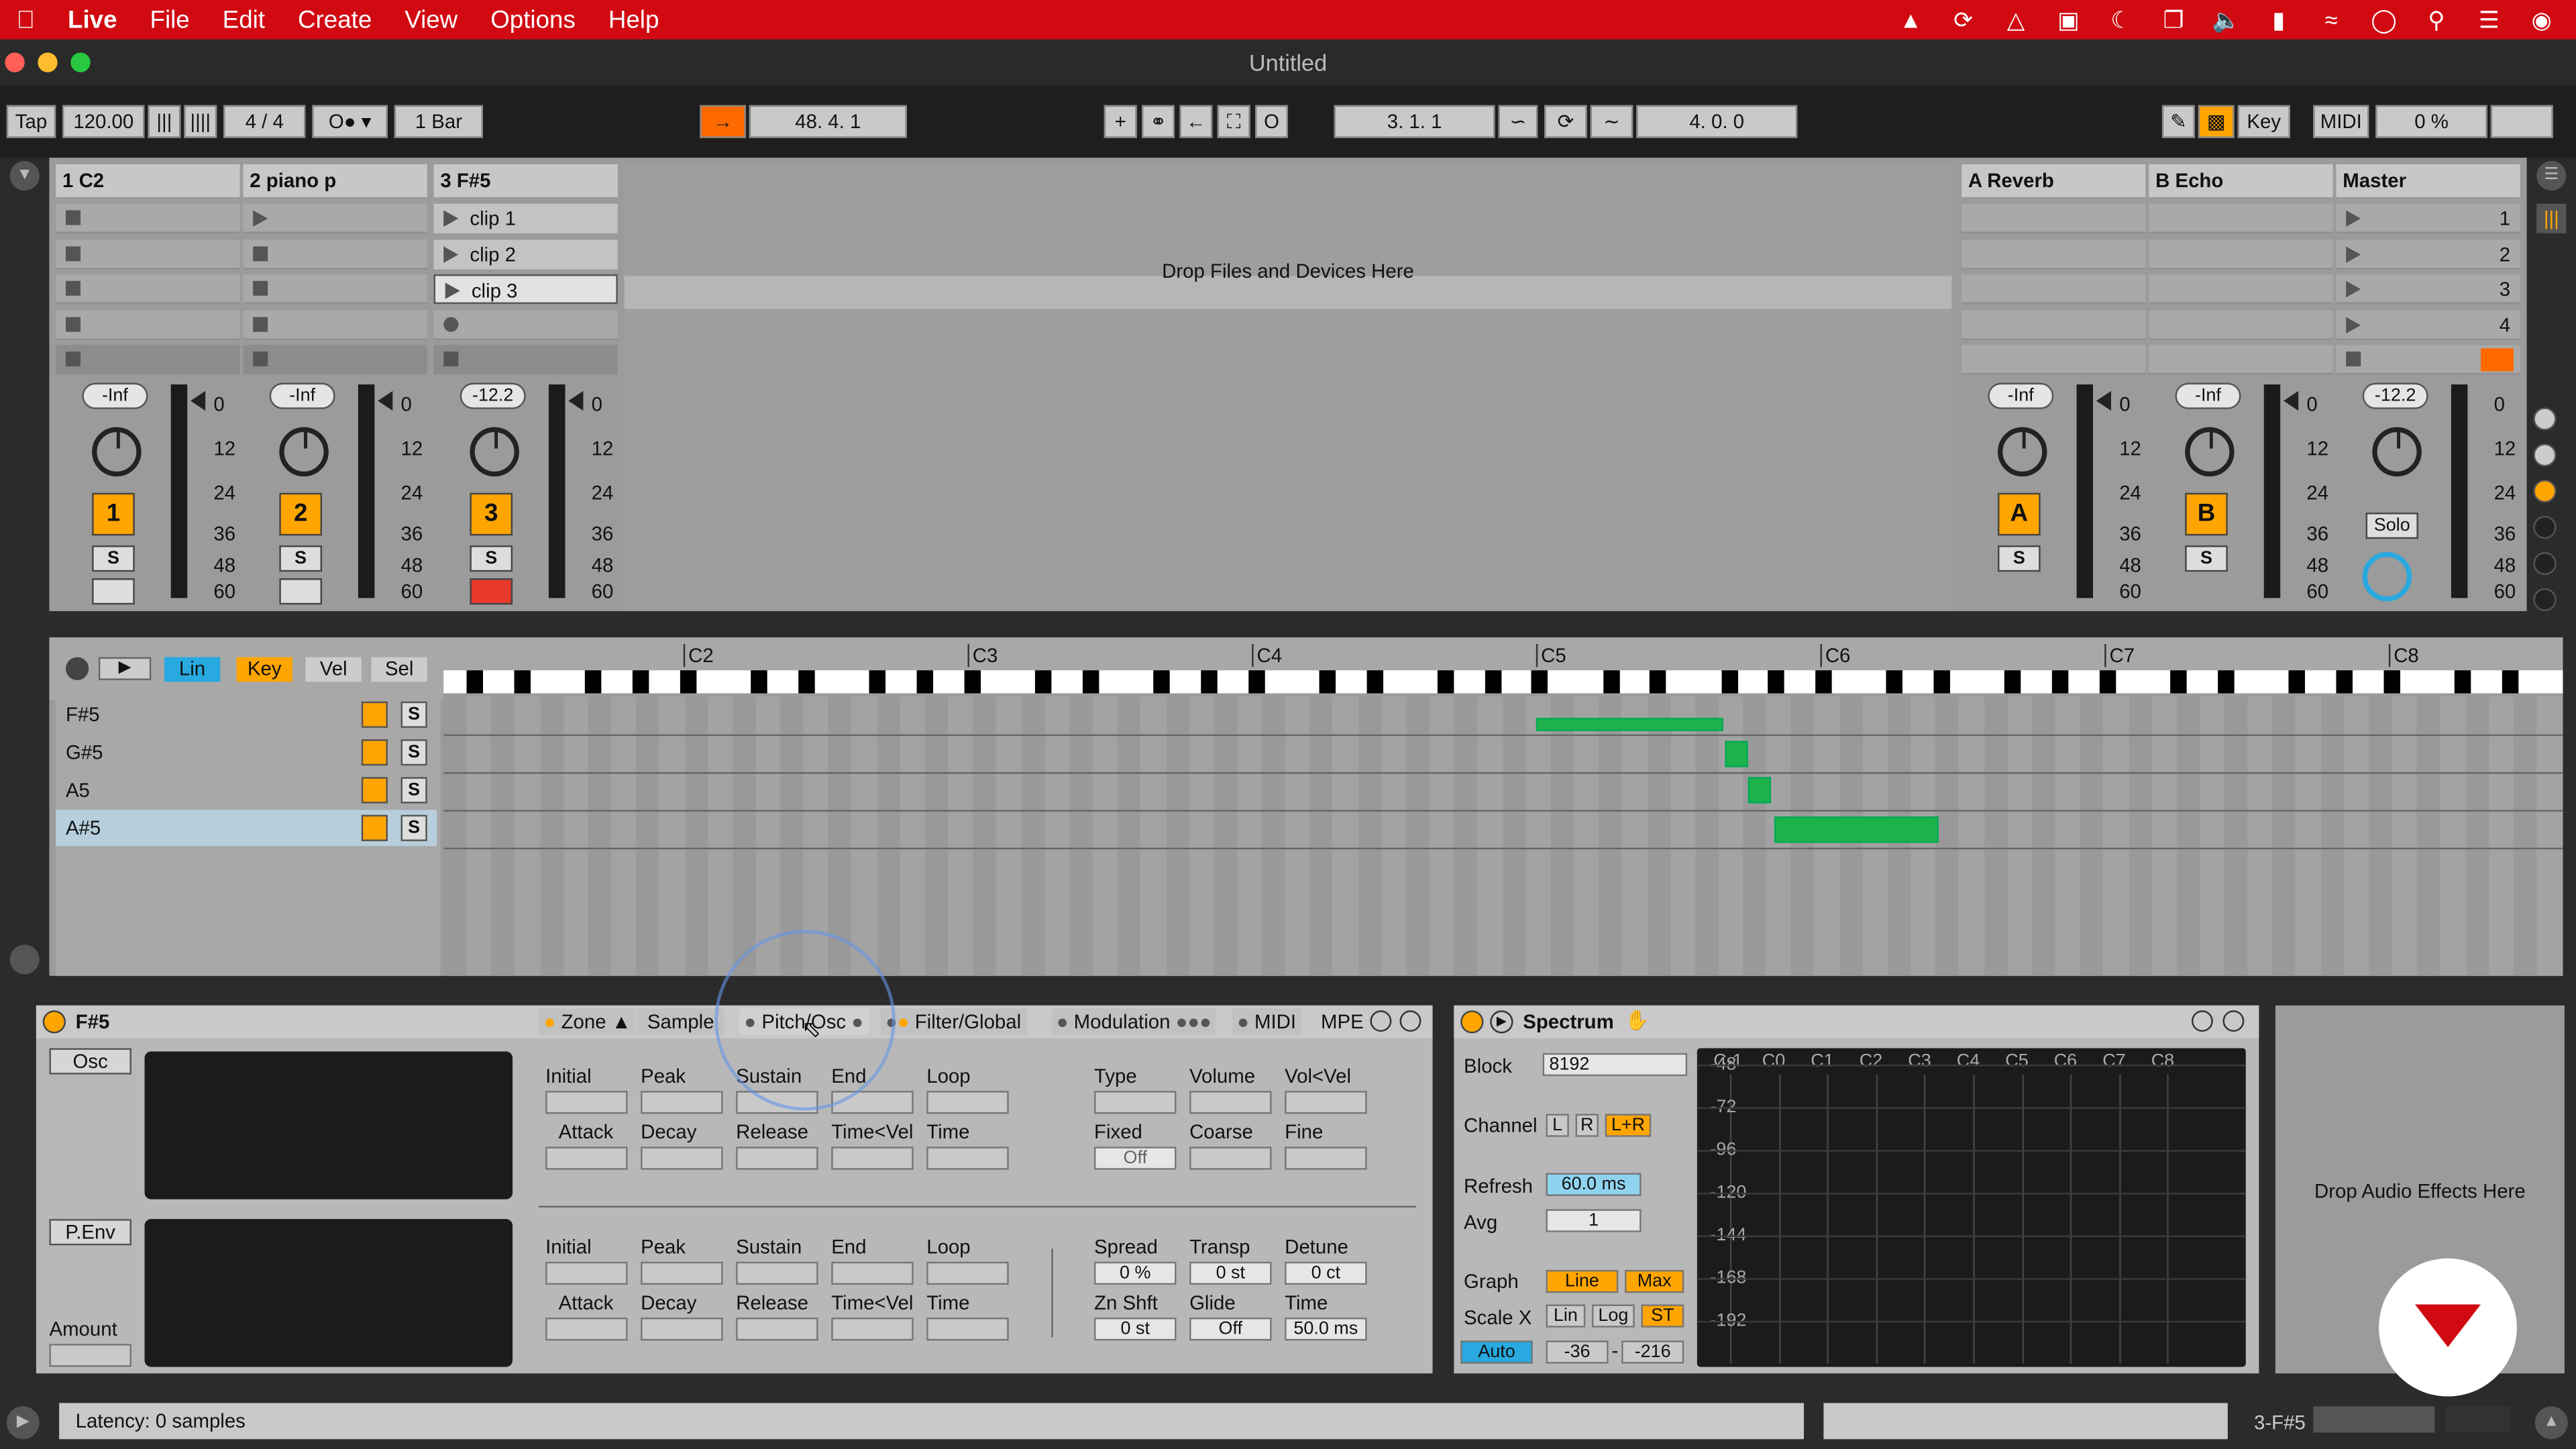 This screenshot has width=2576, height=1449. What do you see at coordinates (1565, 121) in the screenshot?
I see `loop-switch-icon: ⟳` at bounding box center [1565, 121].